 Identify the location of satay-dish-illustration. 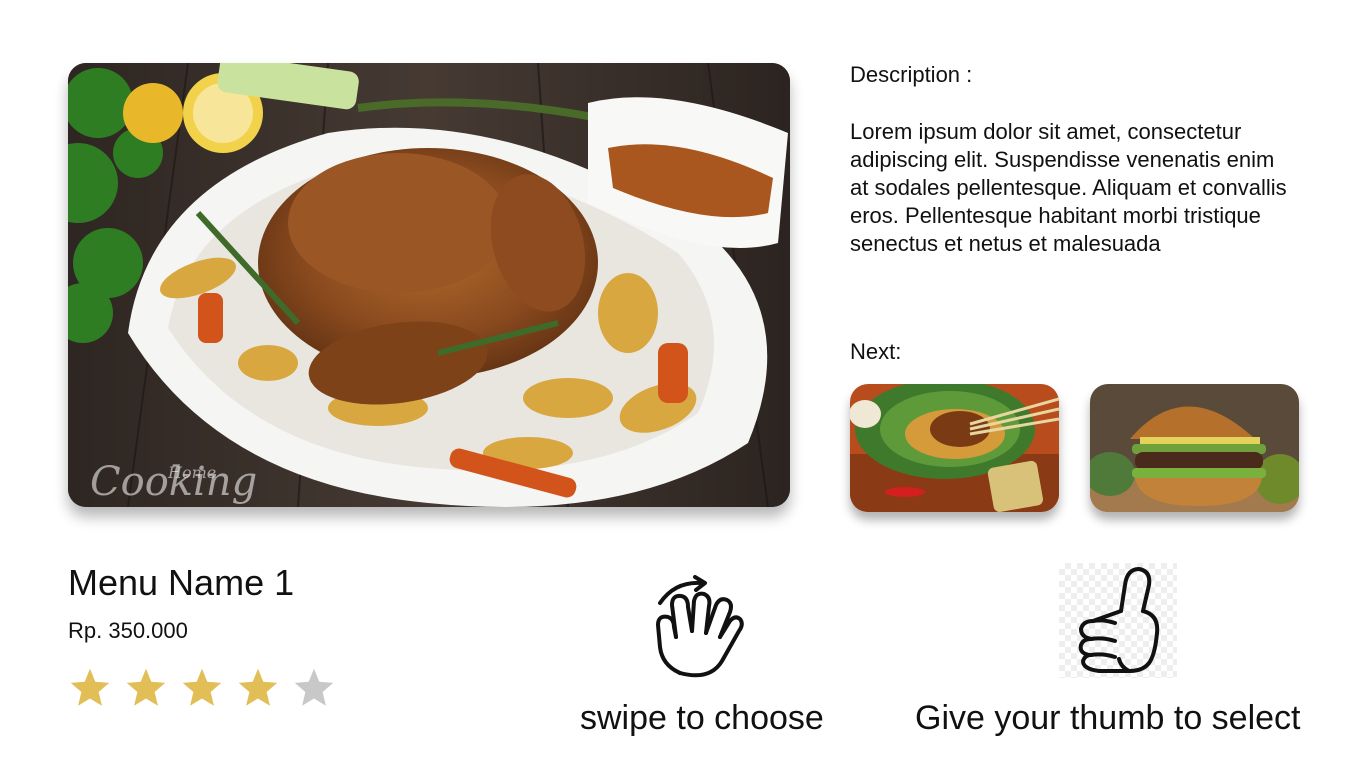
(954, 448).